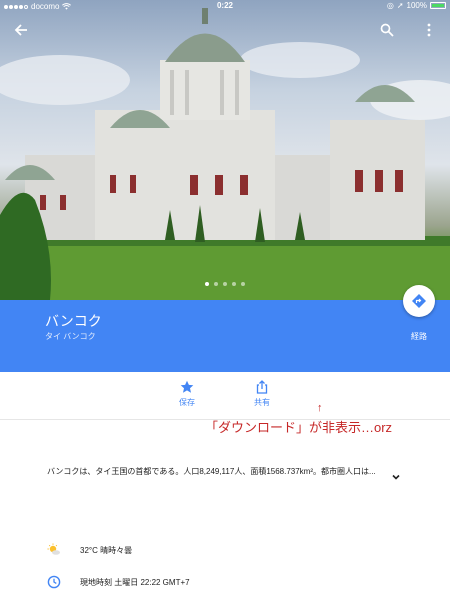  Describe the element at coordinates (262, 387) in the screenshot. I see `share-icon` at that location.